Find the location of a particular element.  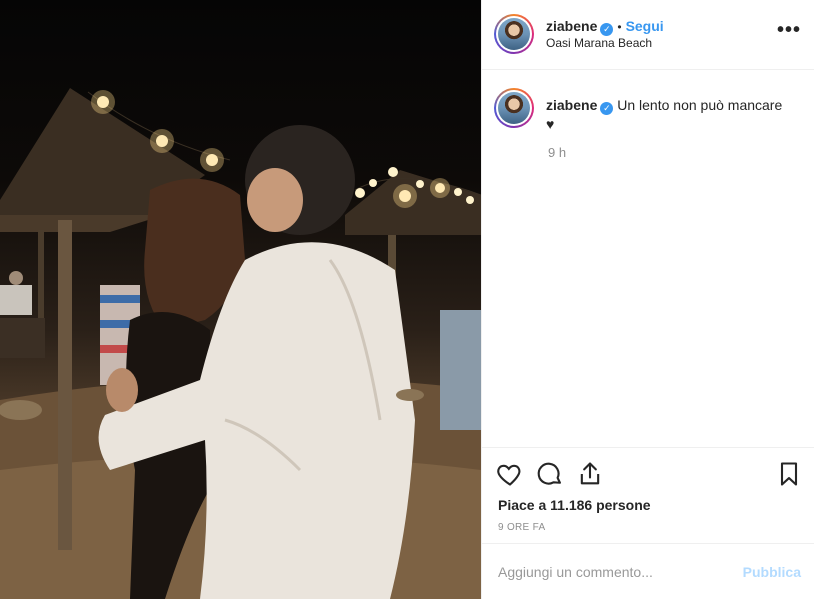

publish-button: Pubblica is located at coordinates (772, 572).